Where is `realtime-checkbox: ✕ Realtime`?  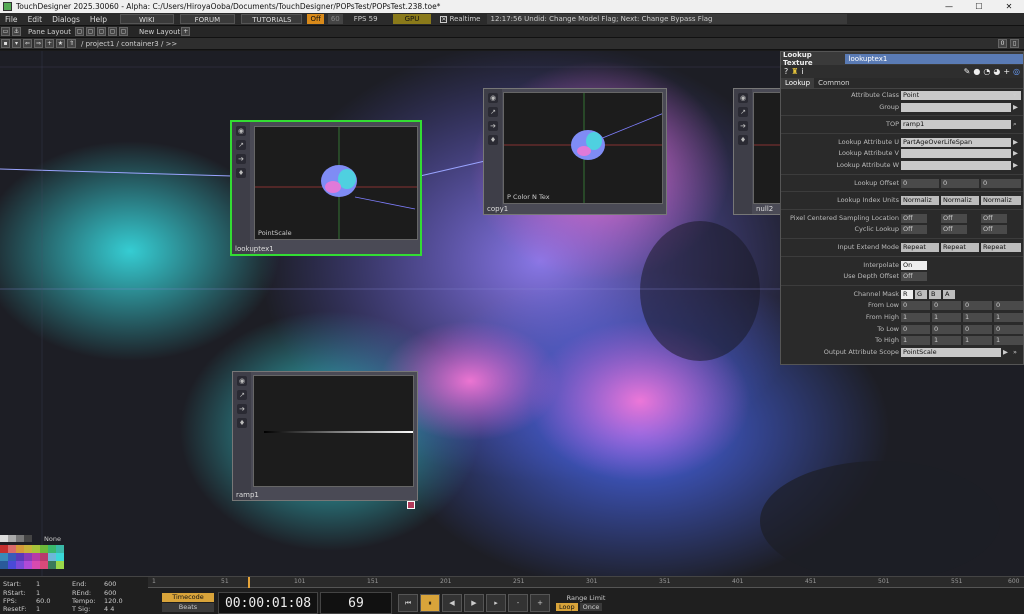 realtime-checkbox: ✕ Realtime is located at coordinates (460, 19).